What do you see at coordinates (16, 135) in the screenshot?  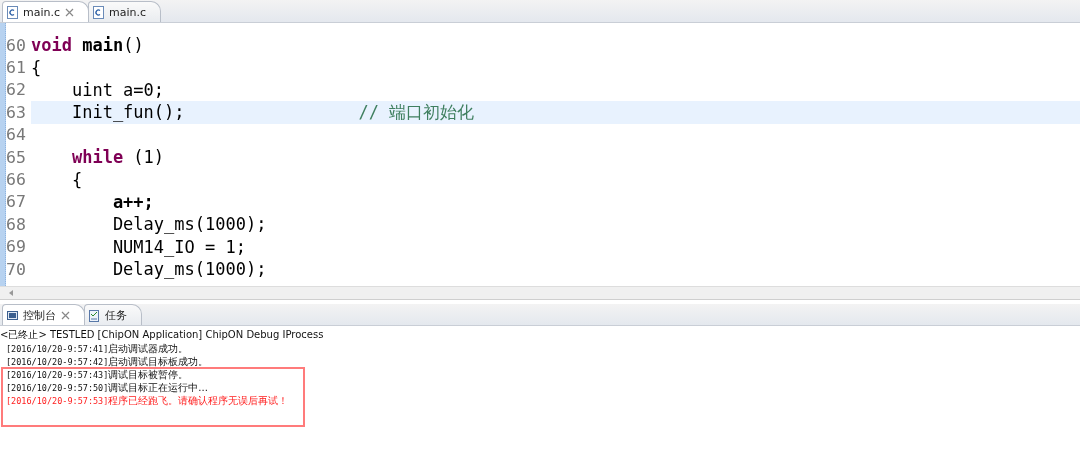 I see `line-number: 64` at bounding box center [16, 135].